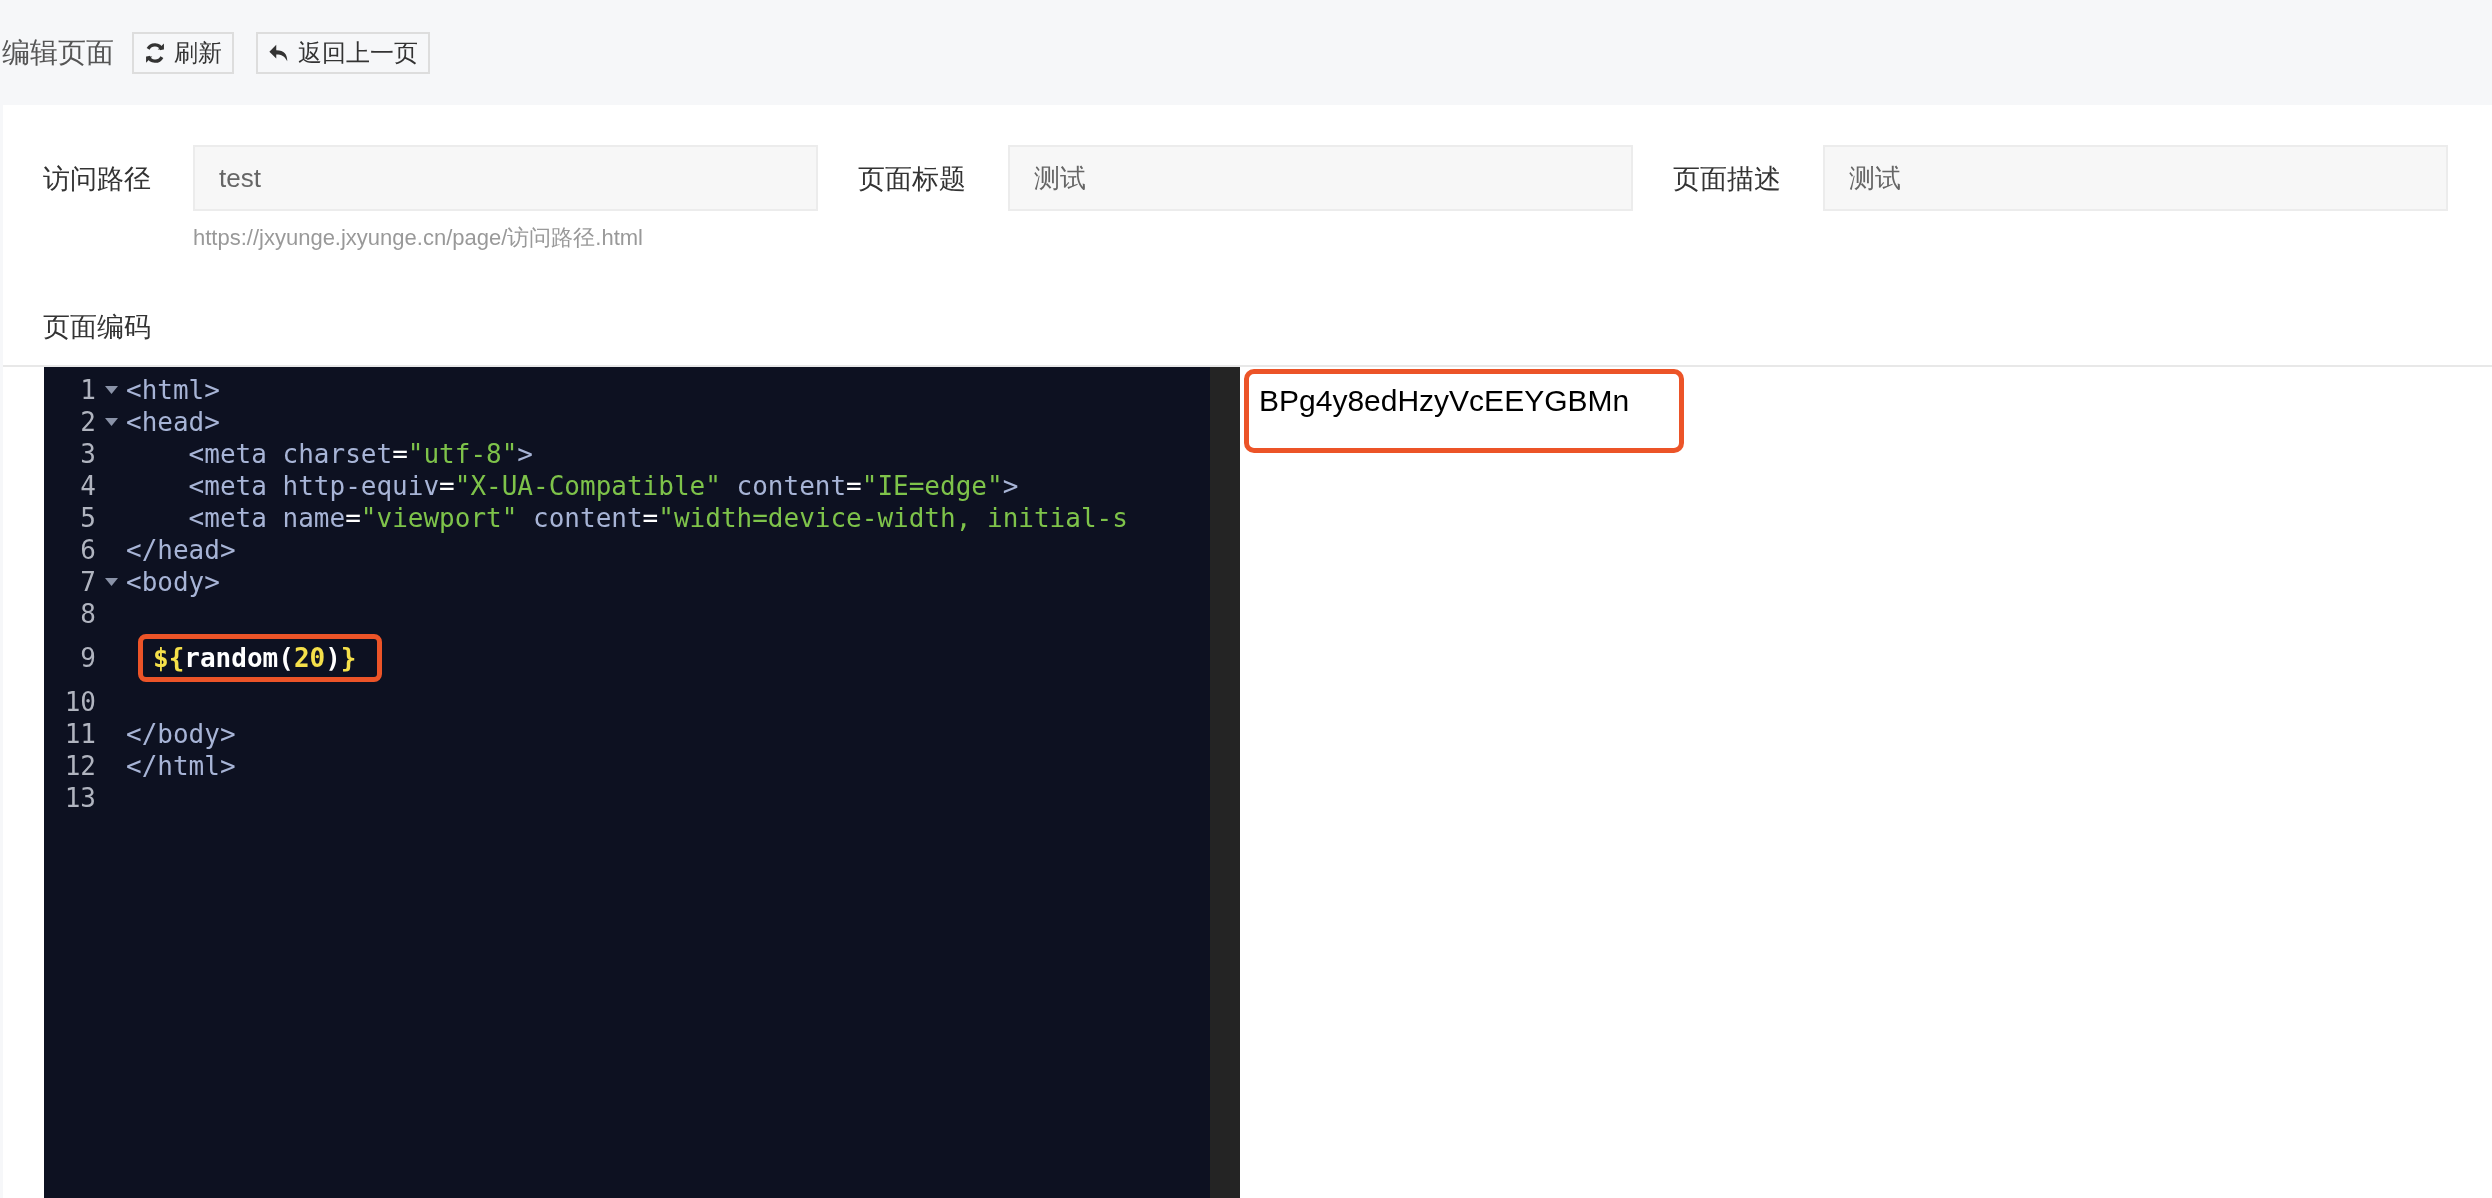  I want to click on line-number: 10, so click(79, 702).